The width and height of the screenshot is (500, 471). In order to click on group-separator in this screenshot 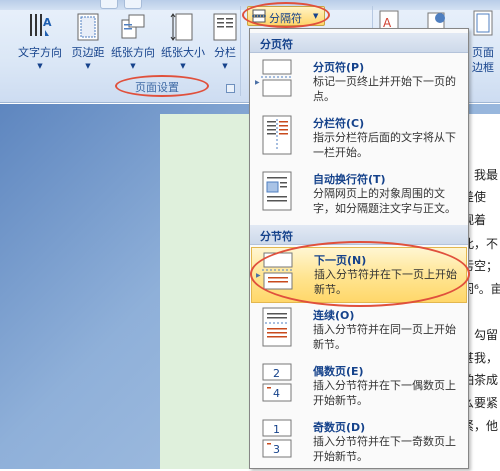, I will do `click(240, 51)`.